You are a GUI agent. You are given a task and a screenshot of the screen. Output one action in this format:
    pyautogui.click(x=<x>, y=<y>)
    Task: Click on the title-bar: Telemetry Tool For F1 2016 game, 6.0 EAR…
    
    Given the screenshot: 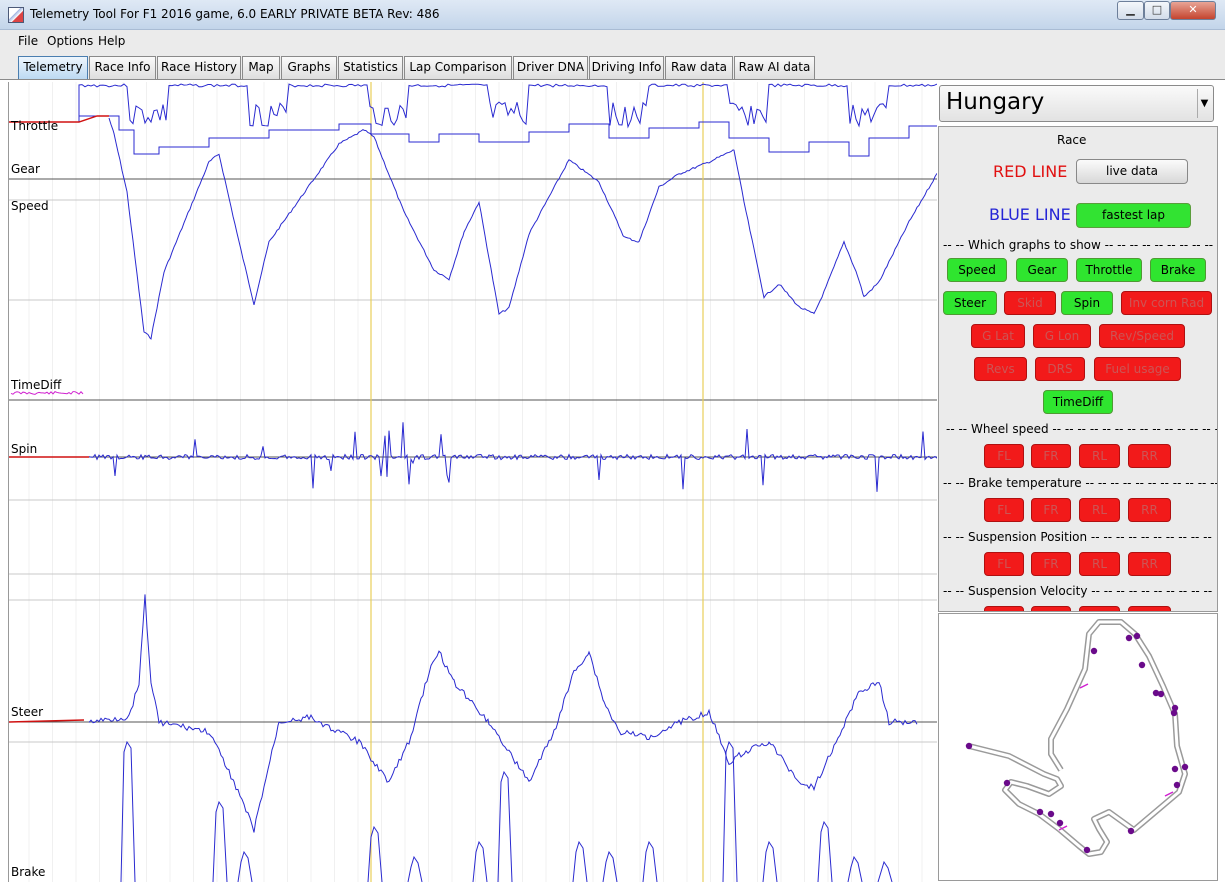 What is the action you would take?
    pyautogui.click(x=612, y=15)
    